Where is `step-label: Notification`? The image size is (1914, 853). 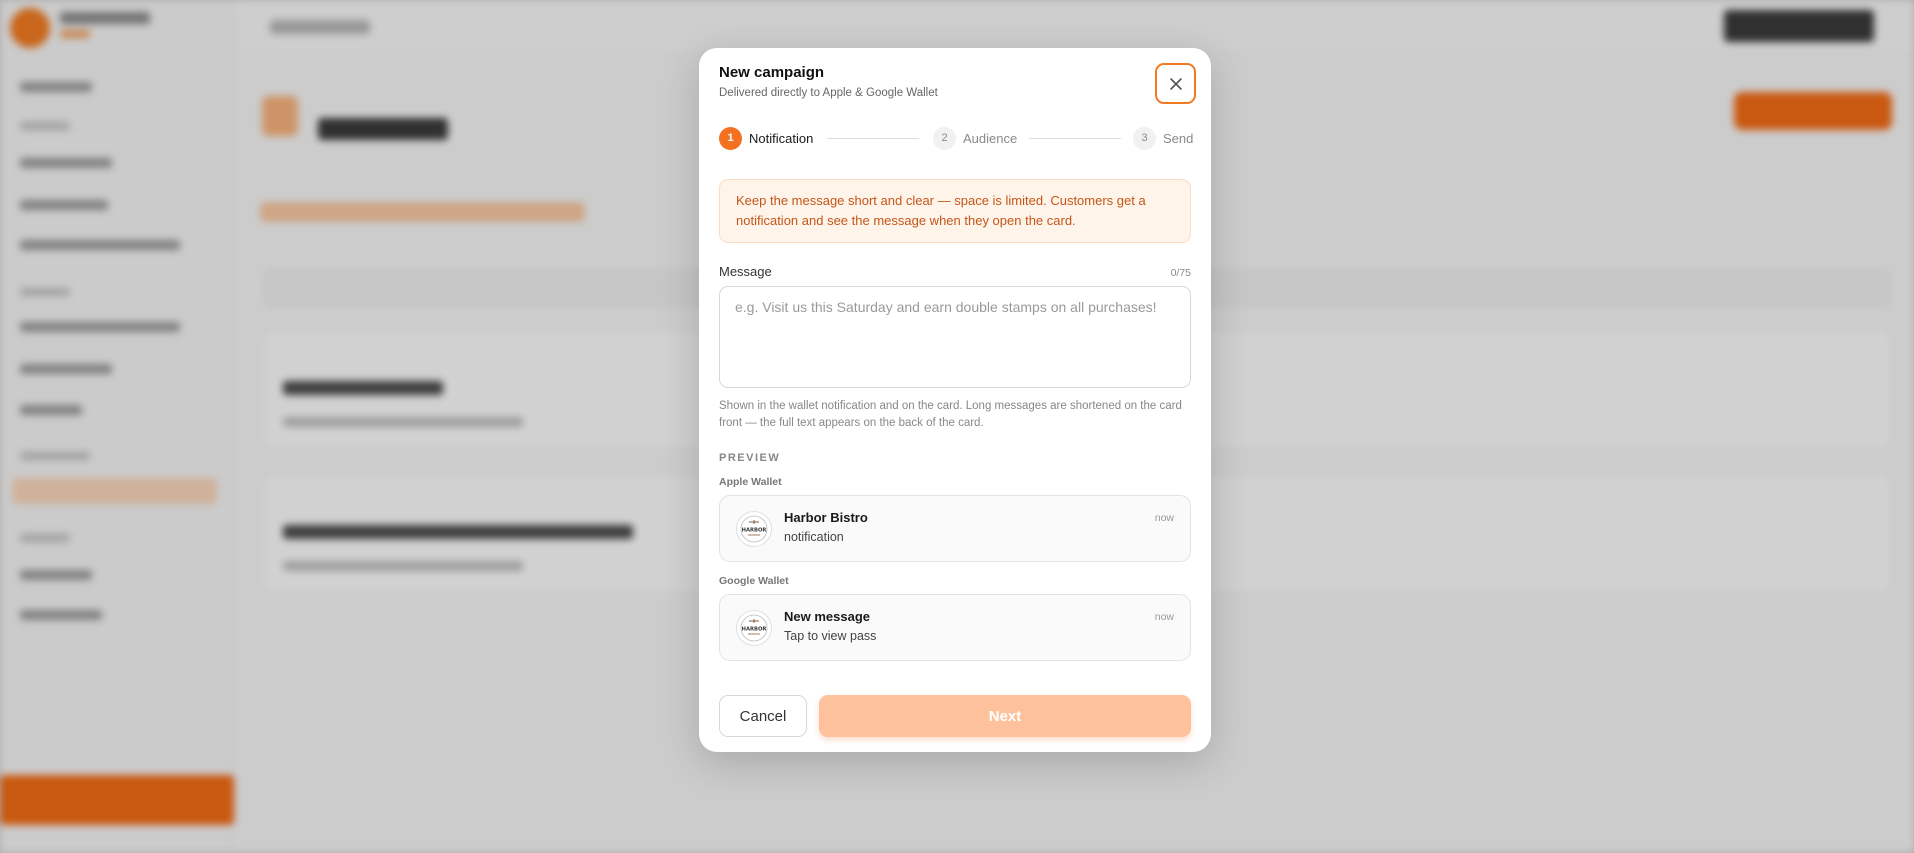
step-label: Notification is located at coordinates (781, 138).